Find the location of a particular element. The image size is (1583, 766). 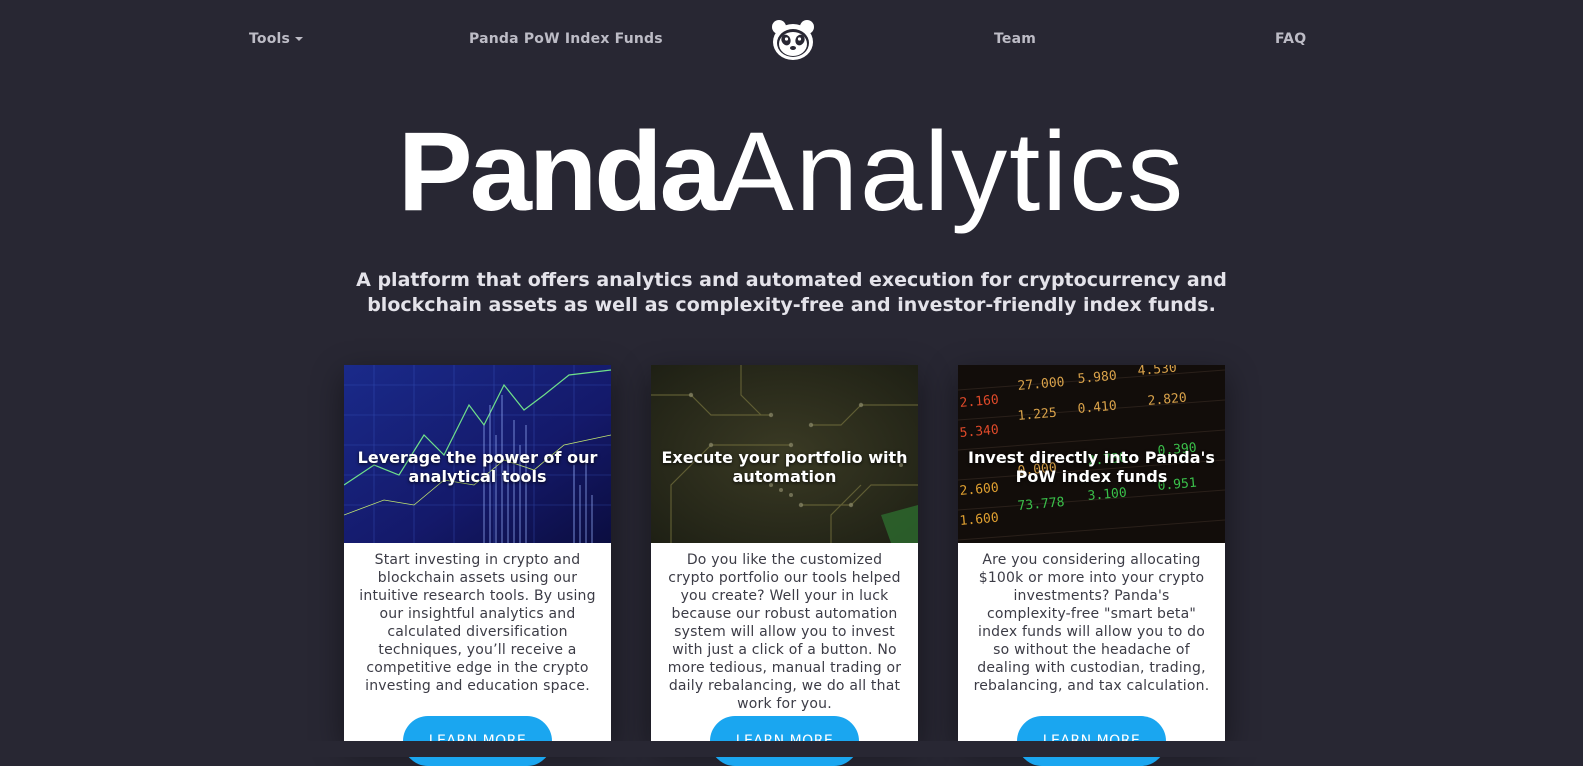

nav-index-funds-link: Panda PoW Index Funds is located at coordinates (566, 39).